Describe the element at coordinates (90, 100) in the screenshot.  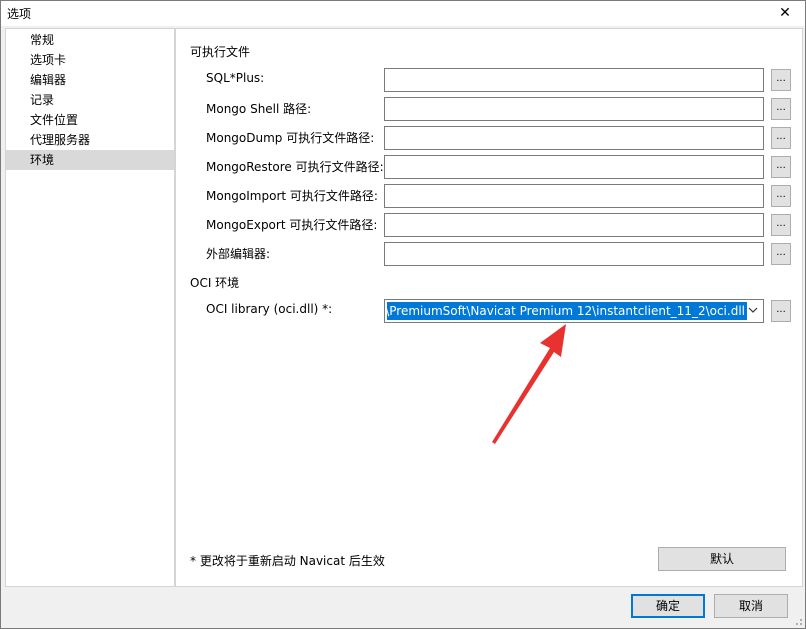
I see `sidebar-item-records: 记录` at that location.